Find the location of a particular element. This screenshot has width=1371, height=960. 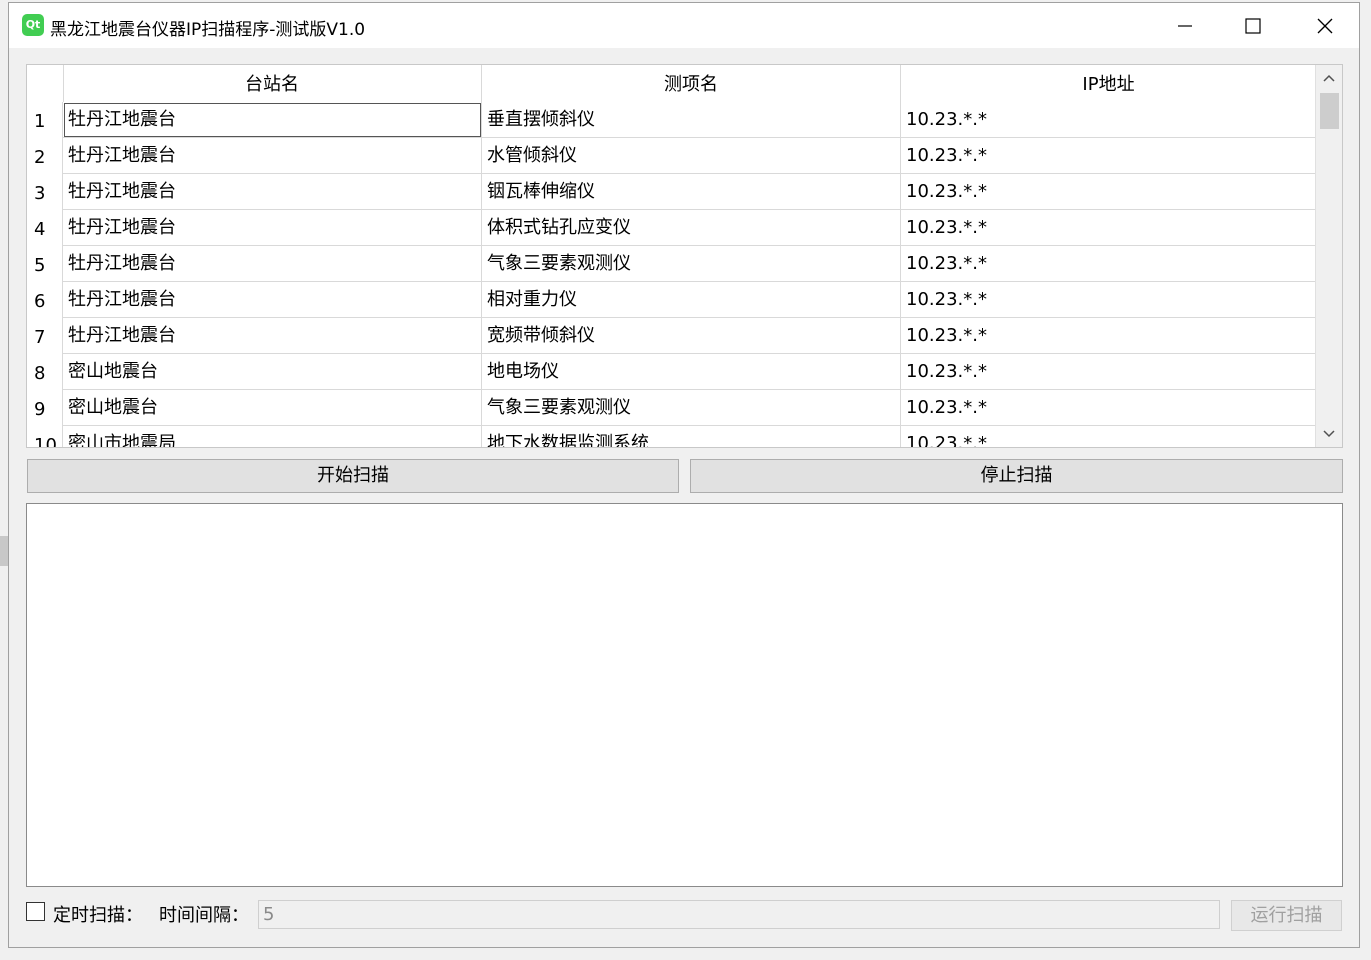

table-row: 5 牡丹江地震台 气象三要素观测仪 10.23.*.* is located at coordinates (672, 264).